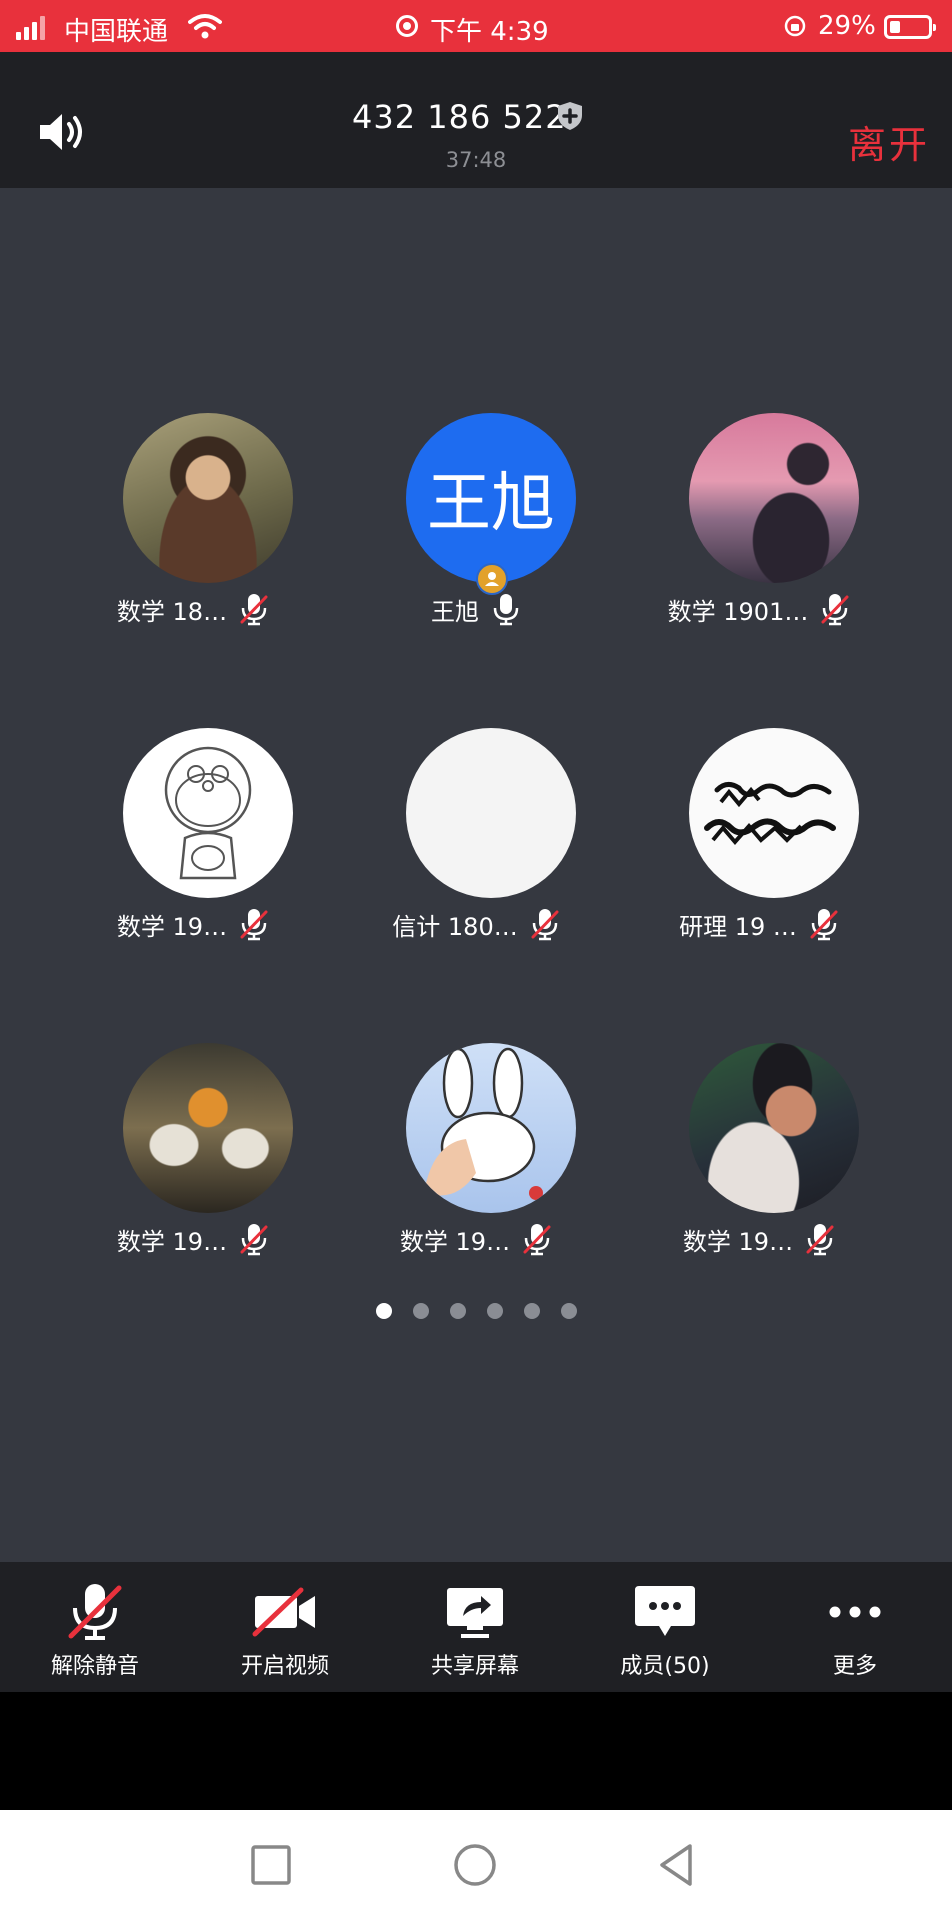 Image resolution: width=952 pixels, height=1920 pixels. What do you see at coordinates (795, 26) in the screenshot?
I see `rotation-lock-icon` at bounding box center [795, 26].